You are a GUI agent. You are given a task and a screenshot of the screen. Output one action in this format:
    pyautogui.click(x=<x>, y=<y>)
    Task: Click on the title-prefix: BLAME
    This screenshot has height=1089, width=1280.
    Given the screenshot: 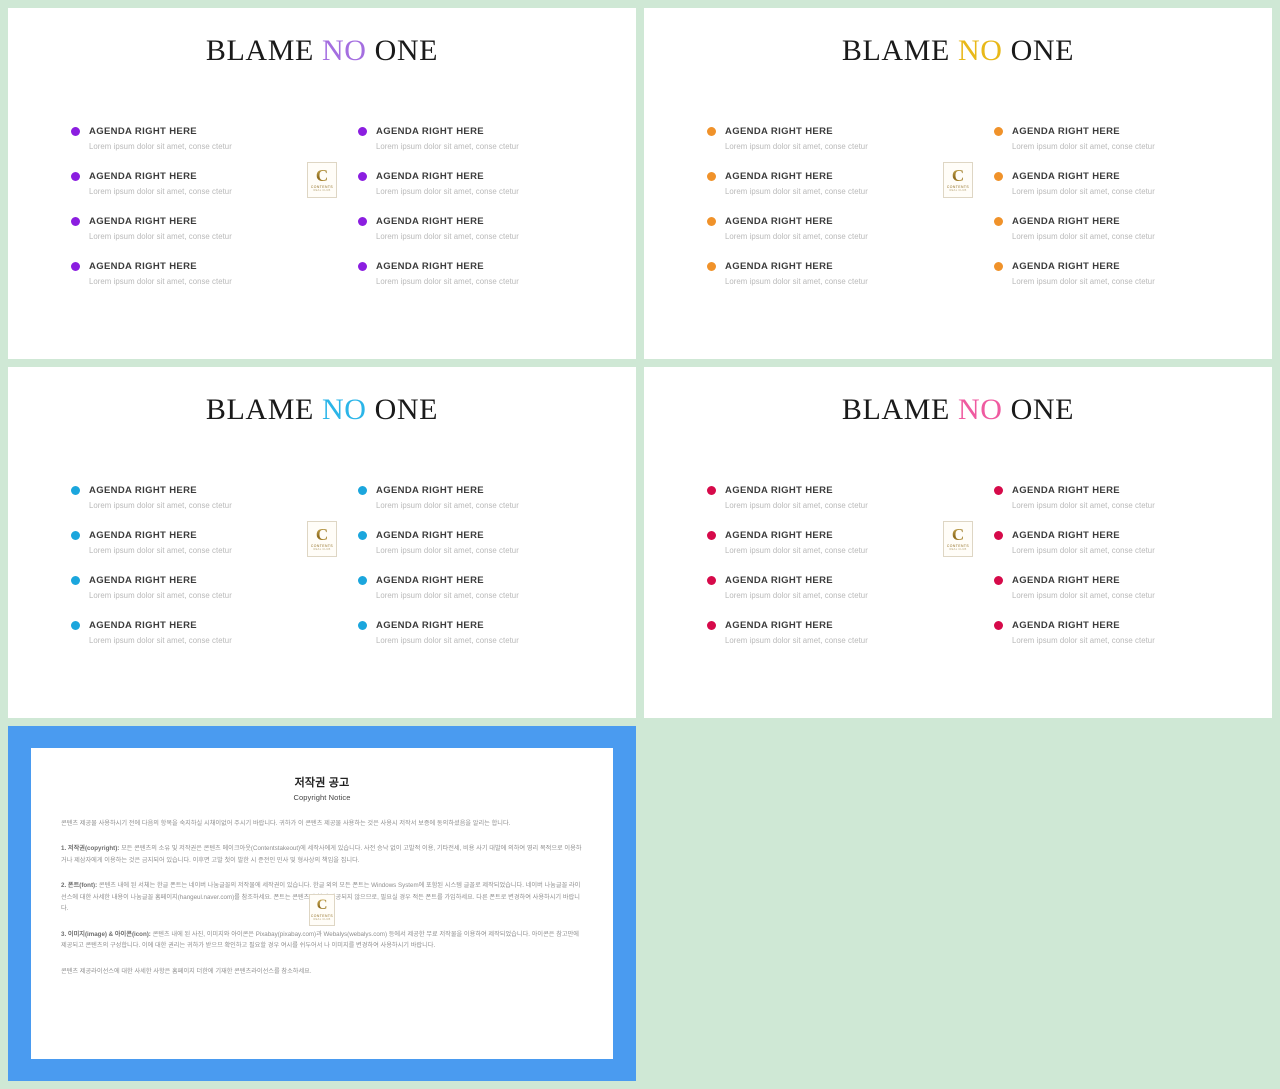 What is the action you would take?
    pyautogui.click(x=899, y=50)
    